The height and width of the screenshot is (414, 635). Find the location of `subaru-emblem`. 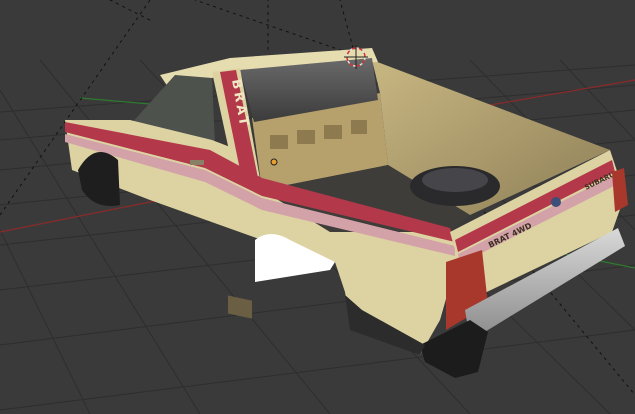

subaru-emblem is located at coordinates (556, 202).